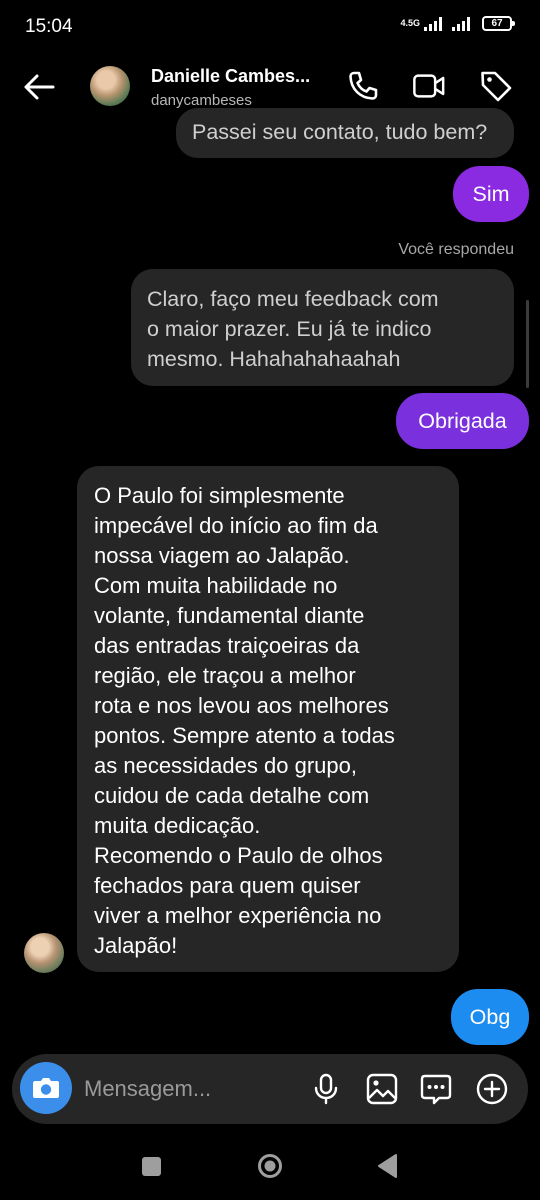 This screenshot has width=540, height=1200. I want to click on message-sent: Obrigada, so click(462, 421).